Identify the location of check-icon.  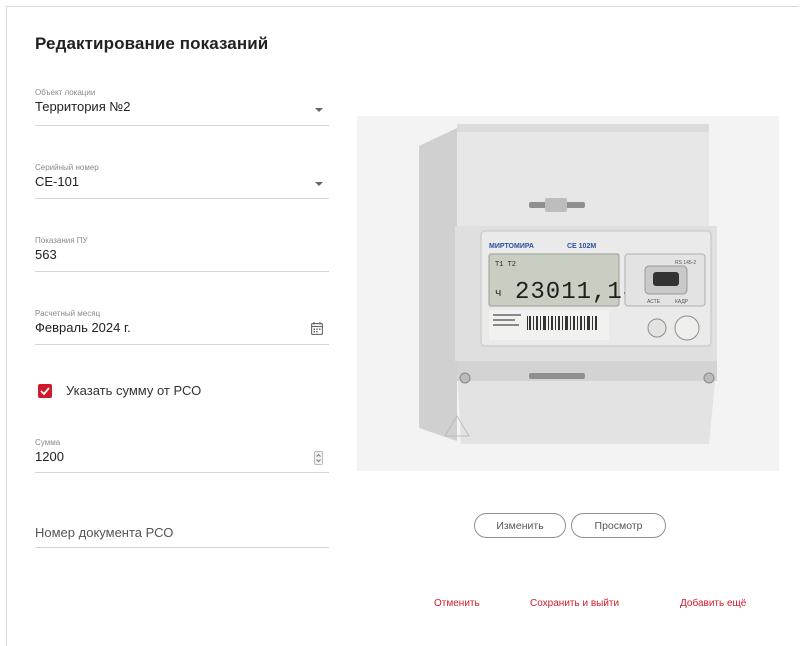
(45, 390).